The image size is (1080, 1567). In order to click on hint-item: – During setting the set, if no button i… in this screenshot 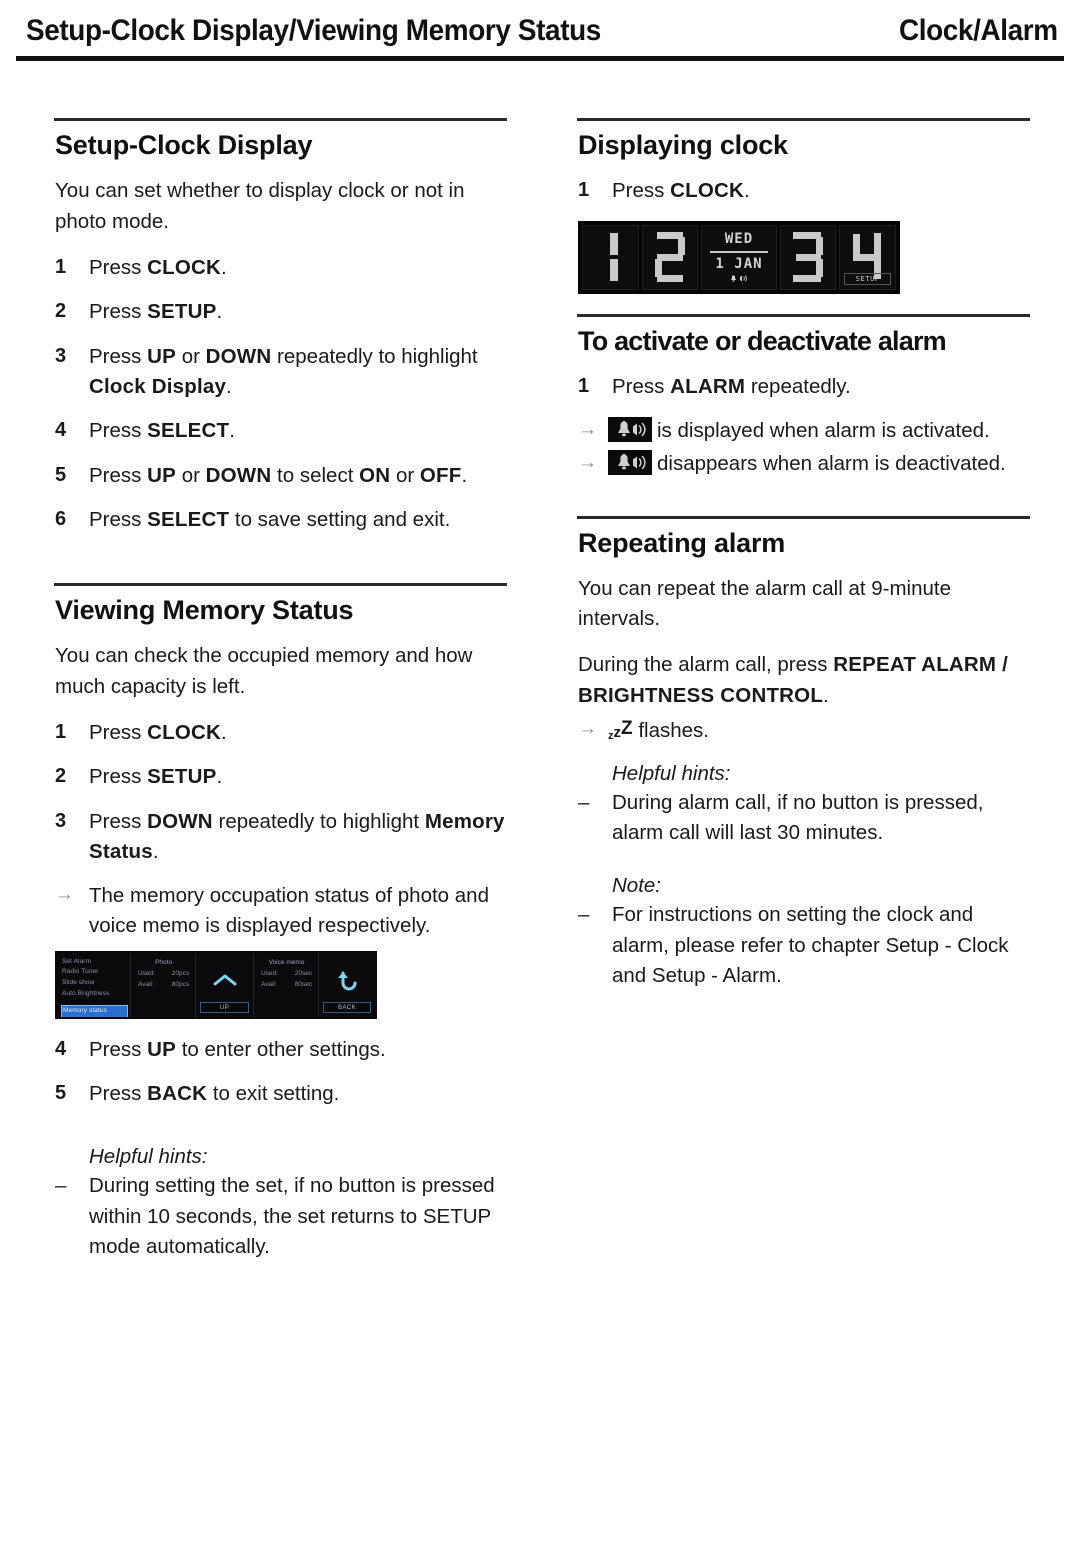, I will do `click(281, 1216)`.